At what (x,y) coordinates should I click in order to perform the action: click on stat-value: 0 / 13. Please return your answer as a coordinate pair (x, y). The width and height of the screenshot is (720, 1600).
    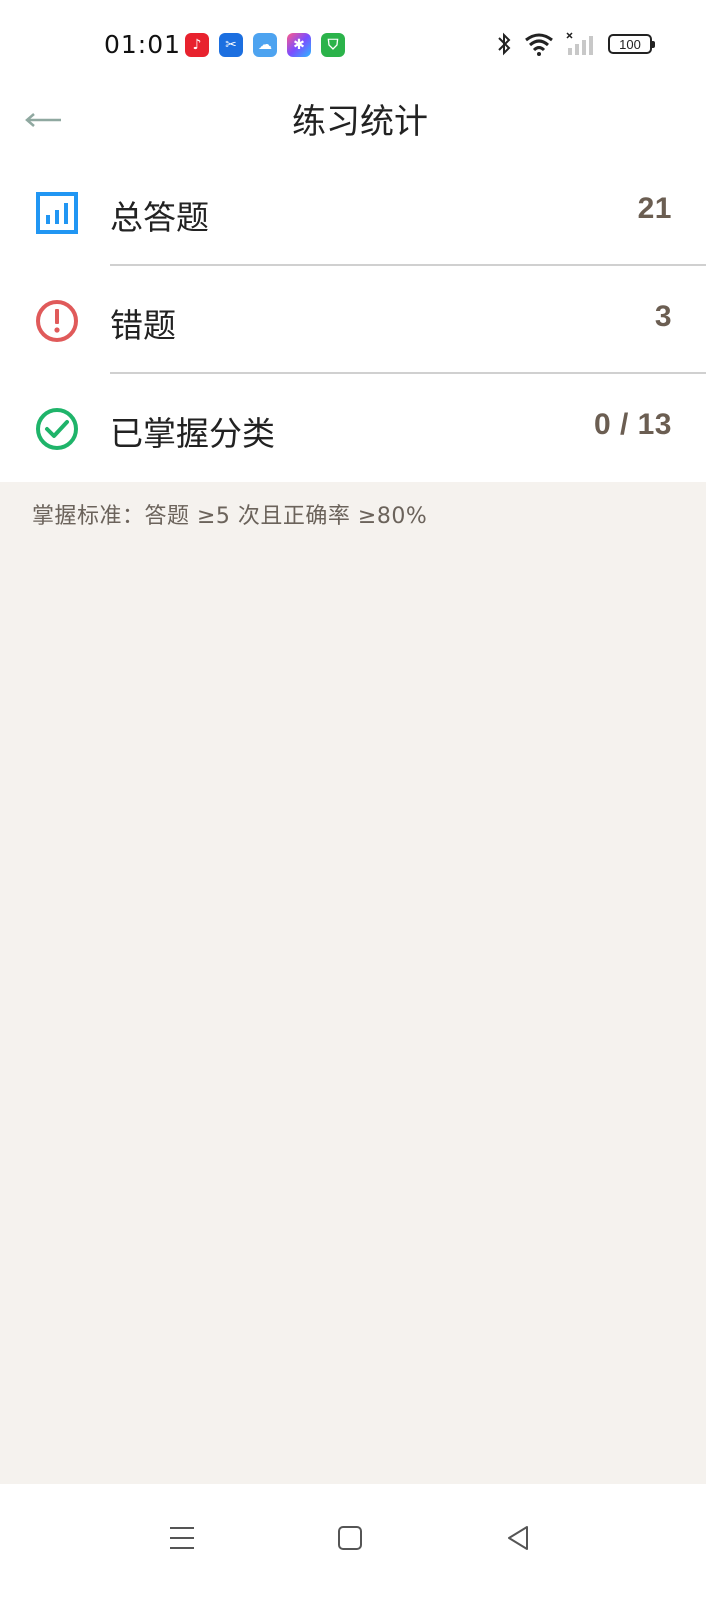
    Looking at the image, I should click on (632, 424).